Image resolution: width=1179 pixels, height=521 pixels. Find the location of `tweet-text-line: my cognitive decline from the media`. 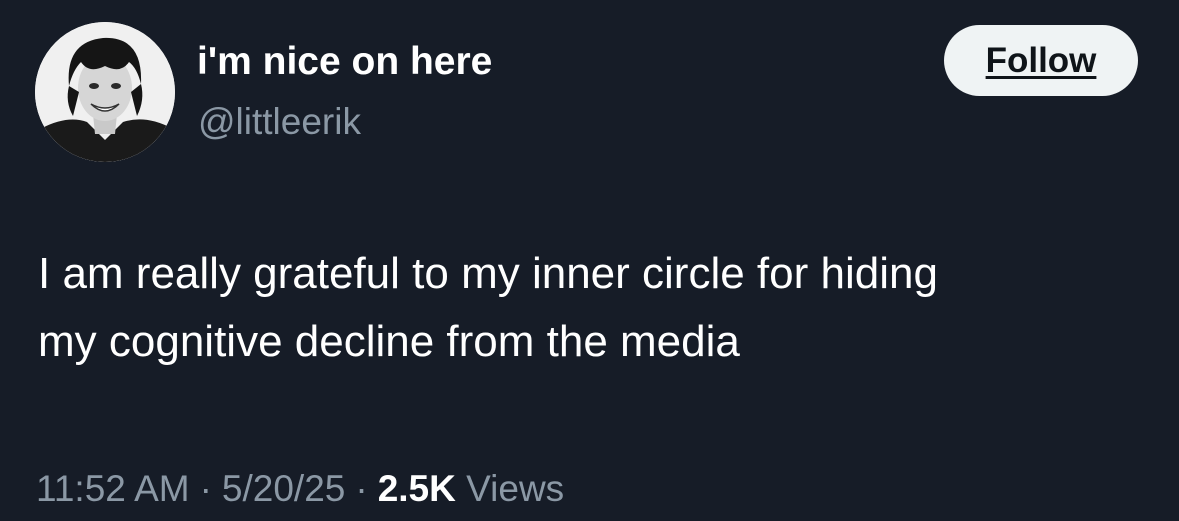

tweet-text-line: my cognitive decline from the media is located at coordinates (389, 341).